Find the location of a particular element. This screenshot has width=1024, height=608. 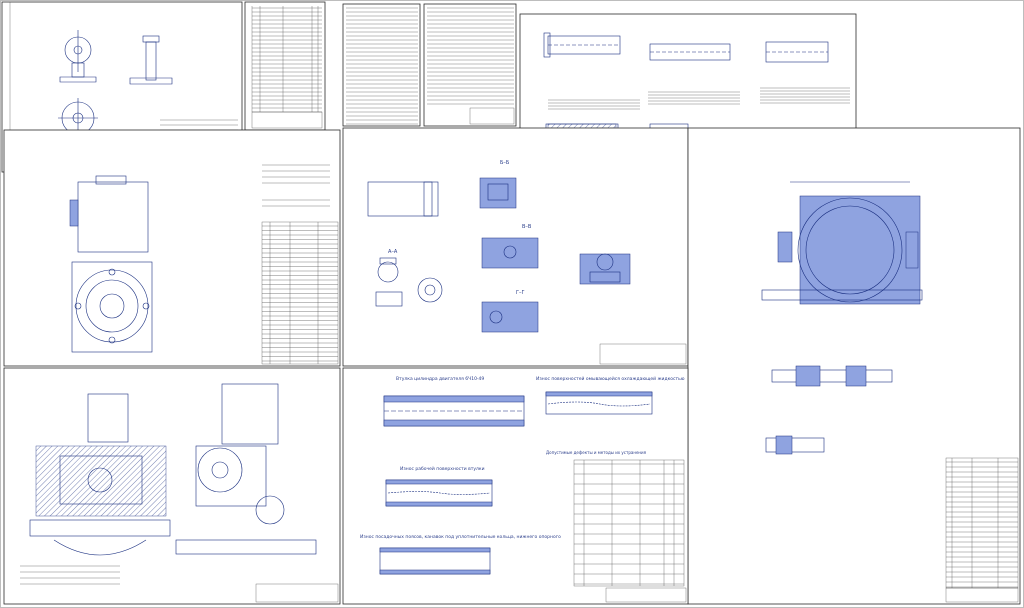

bushing-main-view is located at coordinates (454, 411).